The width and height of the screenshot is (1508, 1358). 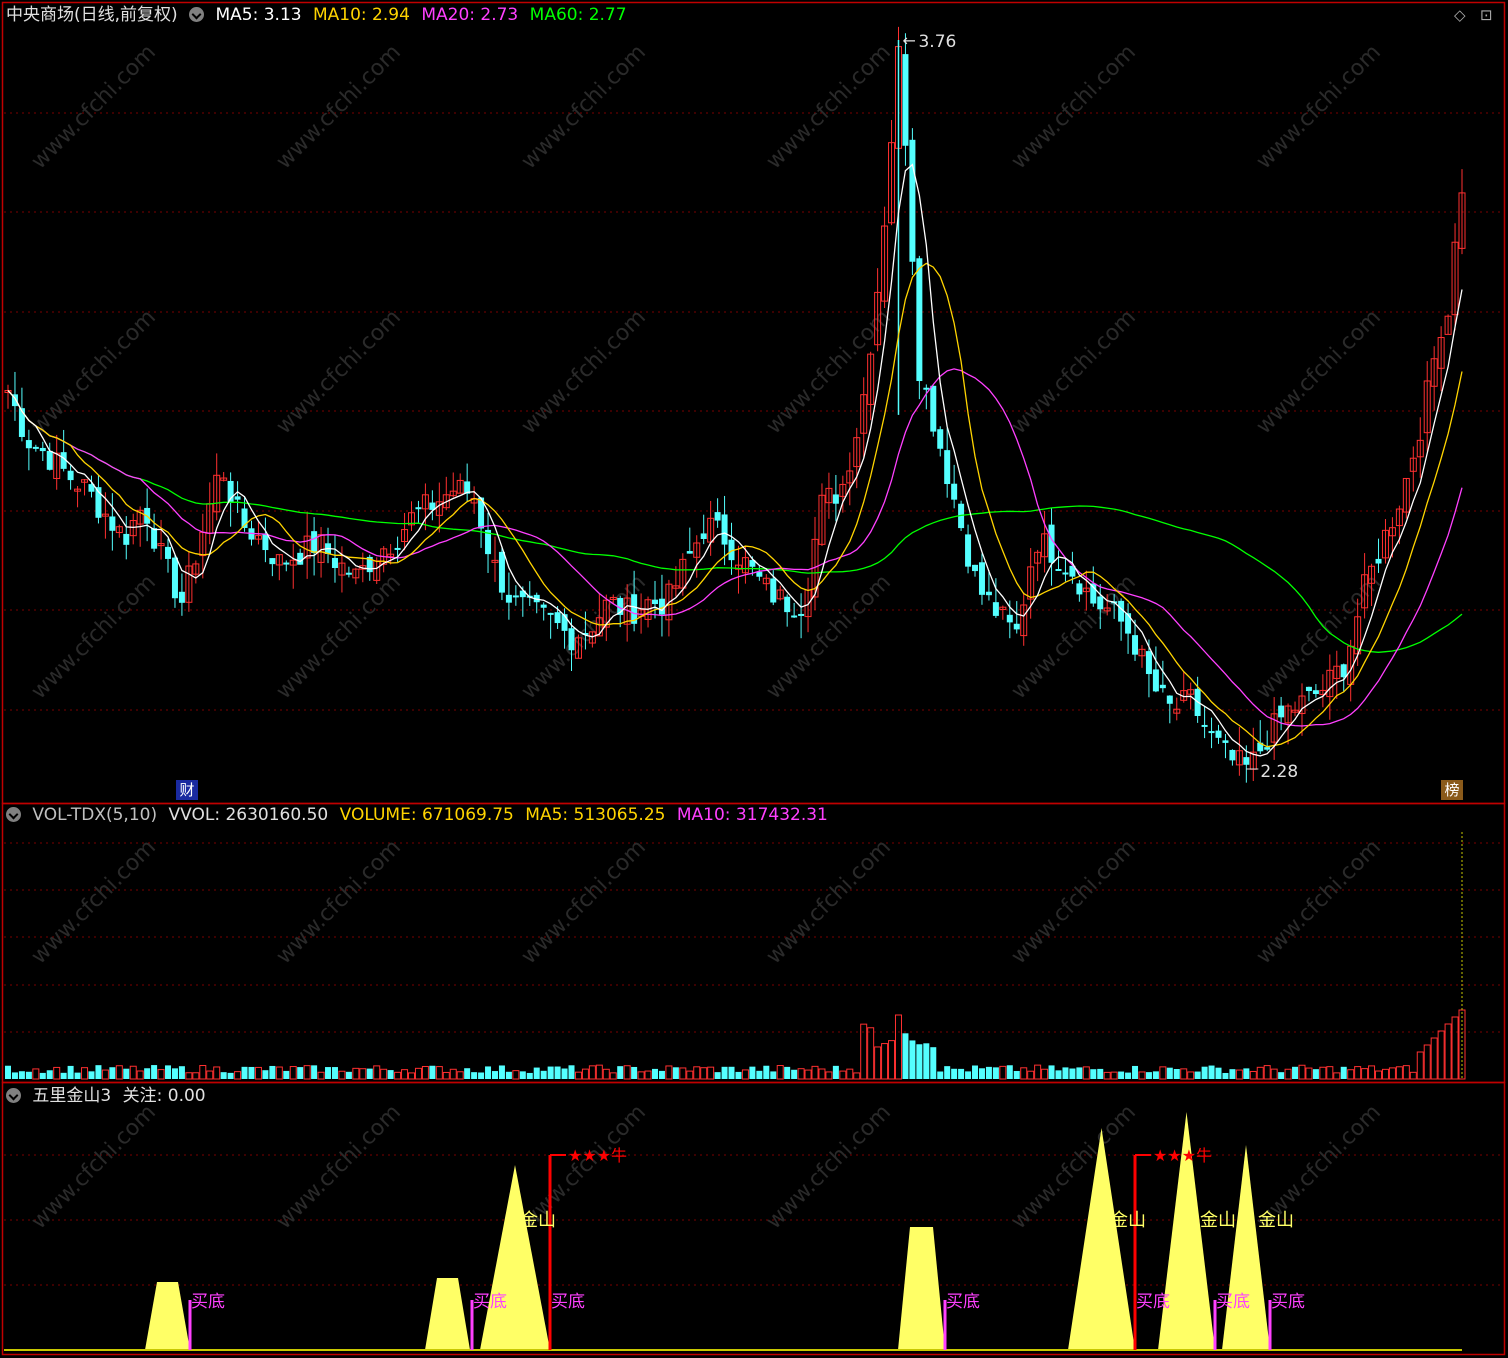 What do you see at coordinates (92, 15) in the screenshot?
I see `stock-title: 中央商场(日线,前复权)` at bounding box center [92, 15].